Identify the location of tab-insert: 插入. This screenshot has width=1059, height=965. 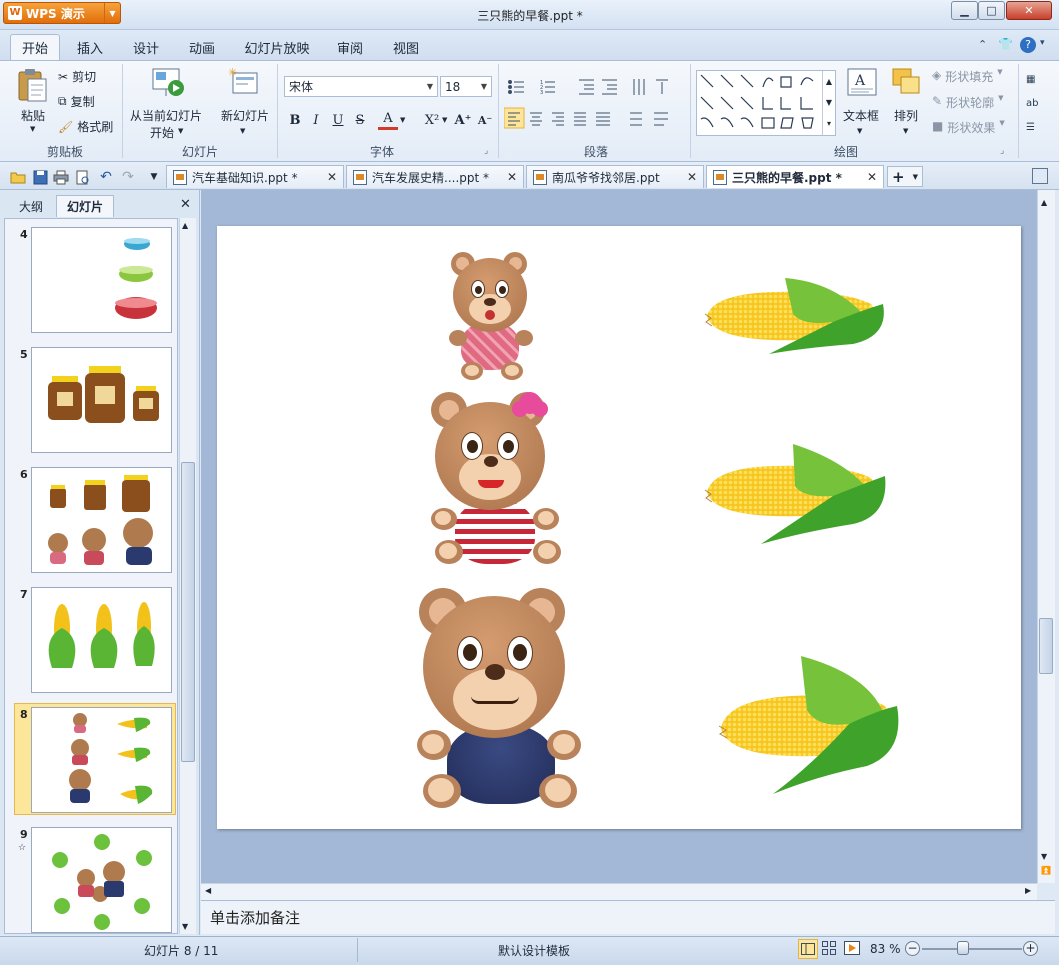
(90, 47).